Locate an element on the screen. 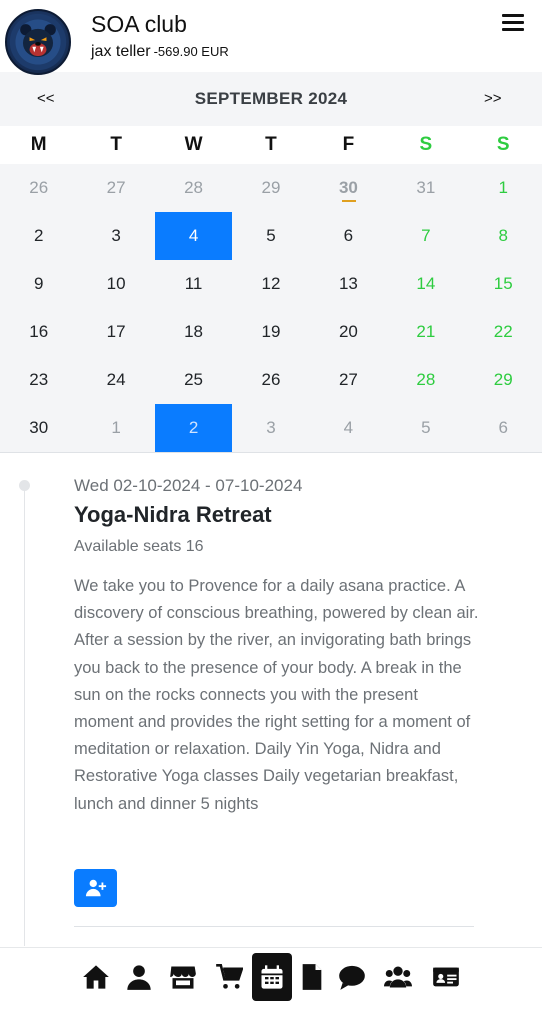 The height and width of the screenshot is (1024, 542). club-avatar is located at coordinates (38, 42).